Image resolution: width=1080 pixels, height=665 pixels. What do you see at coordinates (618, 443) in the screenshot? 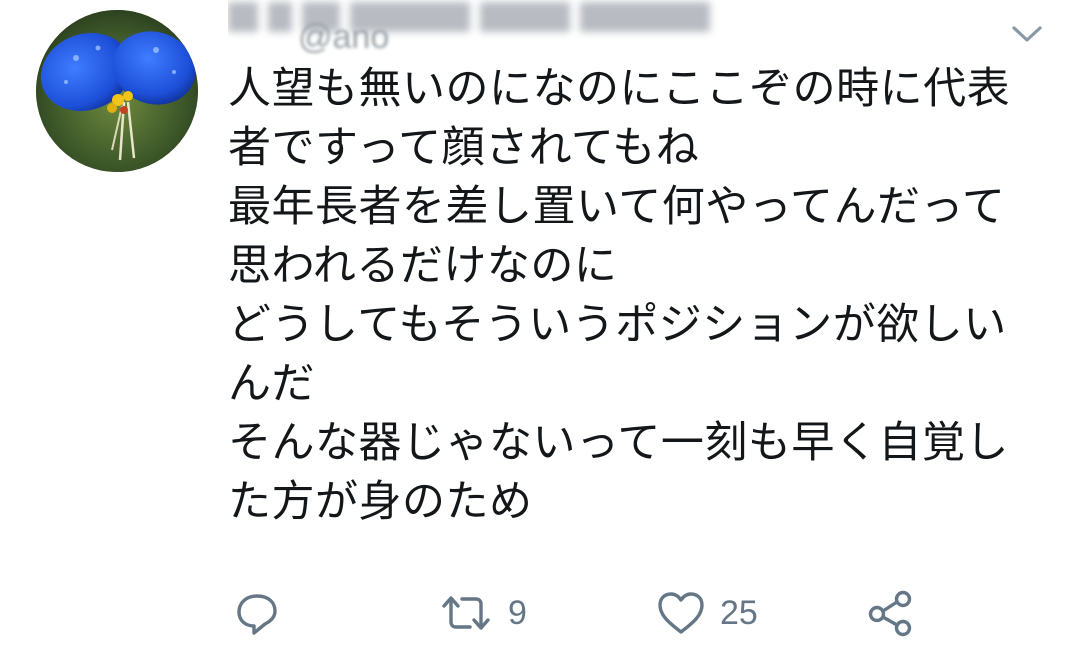
I see `tweet-line: そんな器じゃないって一刻も早く自覚し` at bounding box center [618, 443].